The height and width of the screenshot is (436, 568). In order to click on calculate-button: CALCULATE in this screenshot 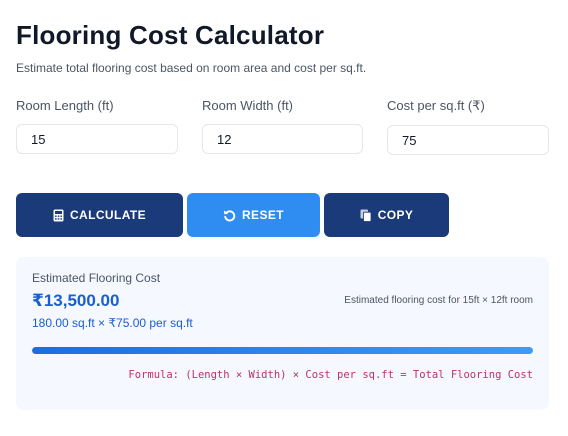, I will do `click(99, 215)`.